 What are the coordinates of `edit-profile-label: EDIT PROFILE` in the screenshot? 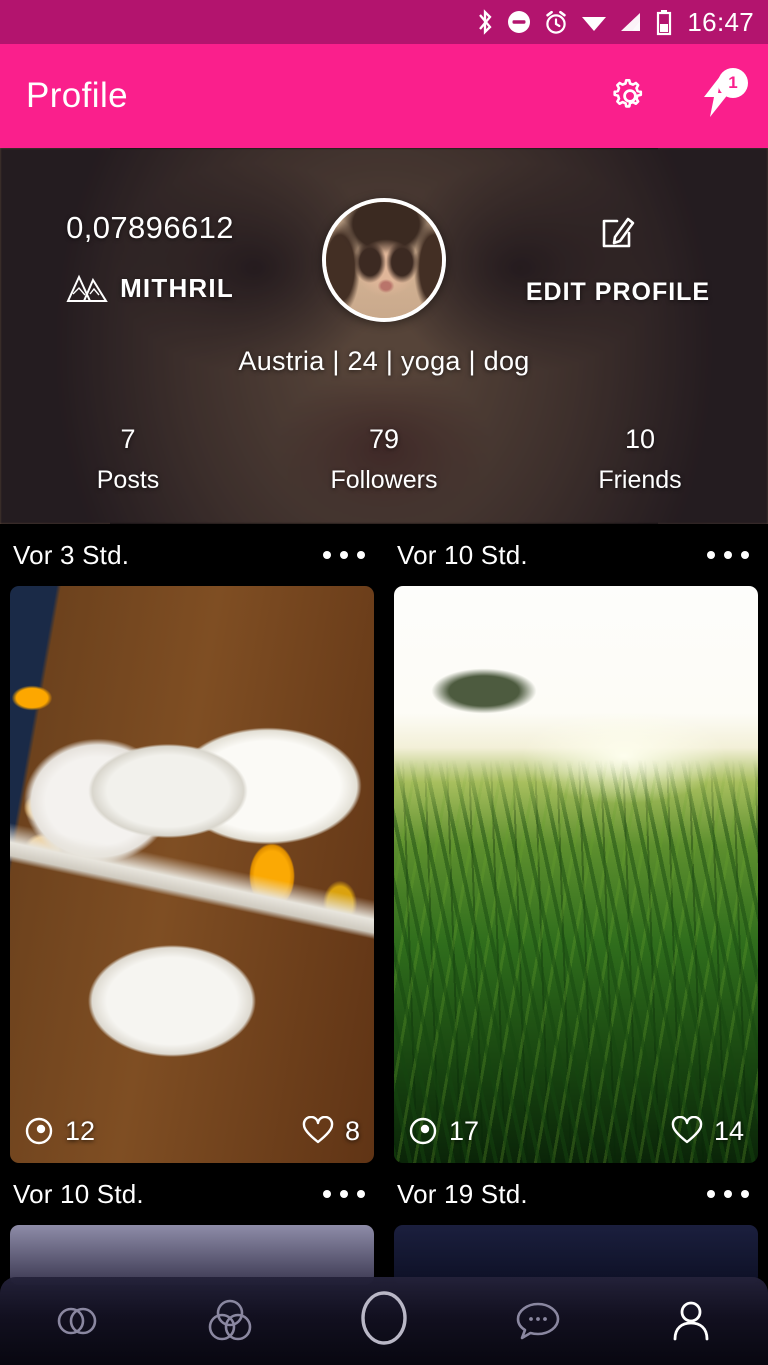 It's located at (618, 292).